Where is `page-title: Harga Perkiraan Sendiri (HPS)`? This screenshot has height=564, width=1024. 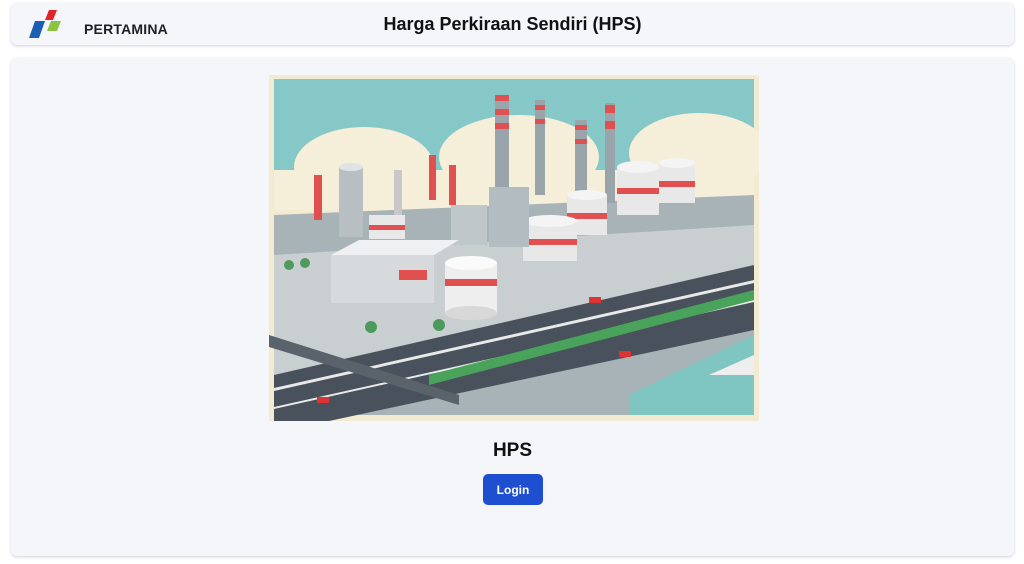 page-title: Harga Perkiraan Sendiri (HPS) is located at coordinates (512, 24).